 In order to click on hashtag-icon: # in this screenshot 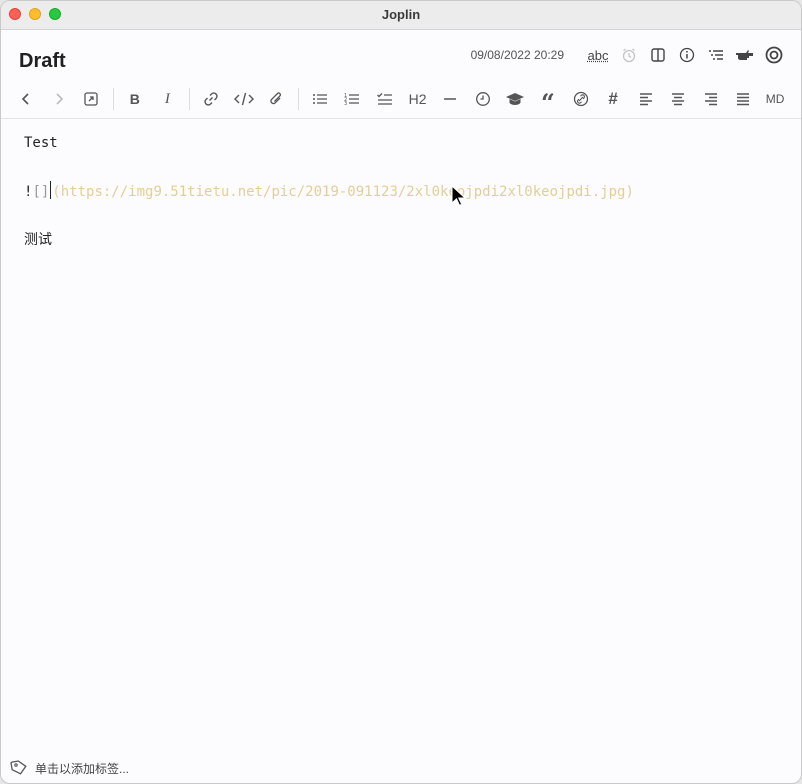, I will do `click(613, 99)`.